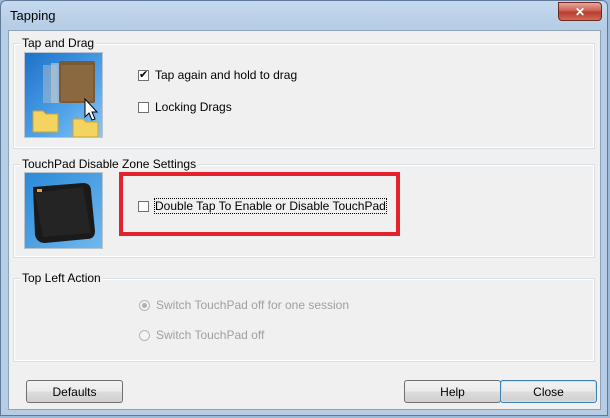  Describe the element at coordinates (61, 278) in the screenshot. I see `top-left-action-group-title: Top Left Action` at that location.